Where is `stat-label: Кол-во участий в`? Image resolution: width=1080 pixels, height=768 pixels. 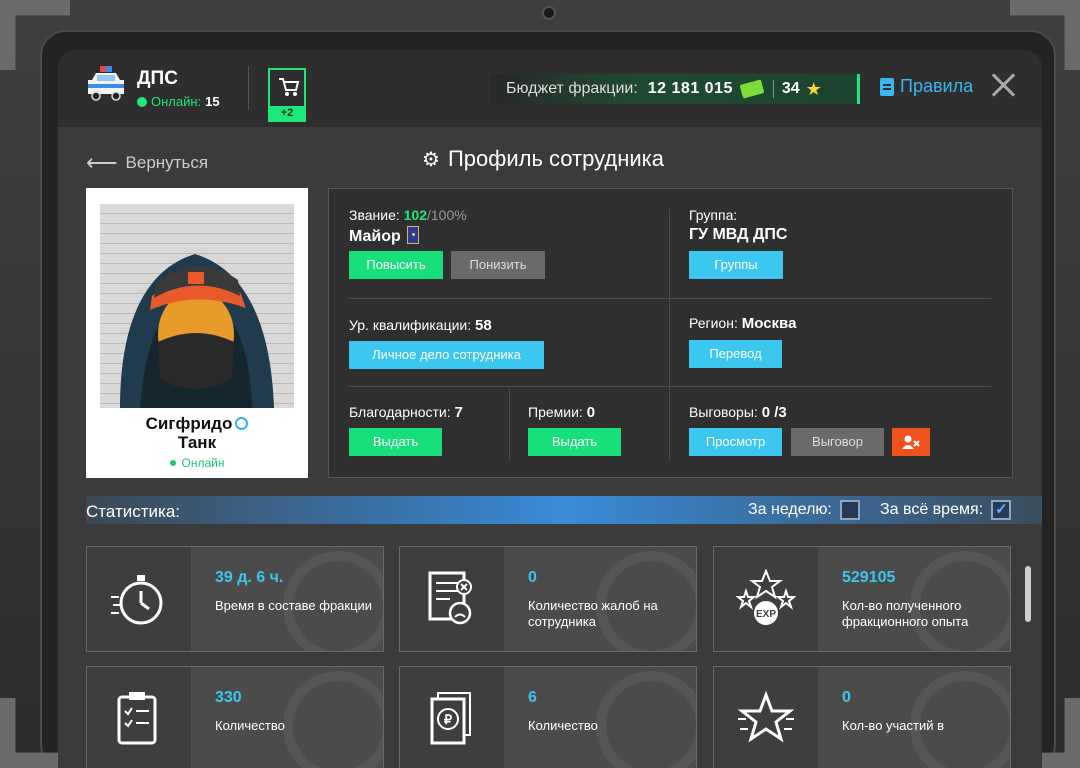
stat-label: Кол-во участий в is located at coordinates (893, 725).